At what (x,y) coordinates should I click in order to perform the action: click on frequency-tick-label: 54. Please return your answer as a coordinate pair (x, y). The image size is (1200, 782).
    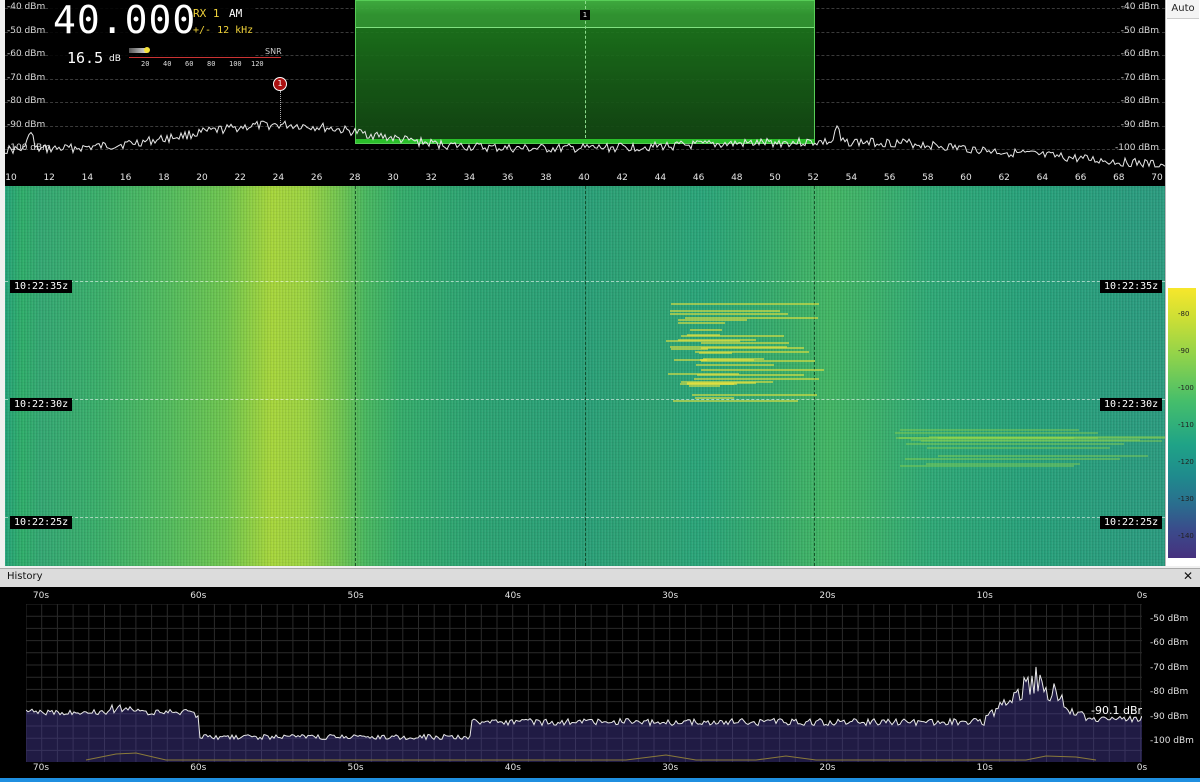
    Looking at the image, I should click on (851, 178).